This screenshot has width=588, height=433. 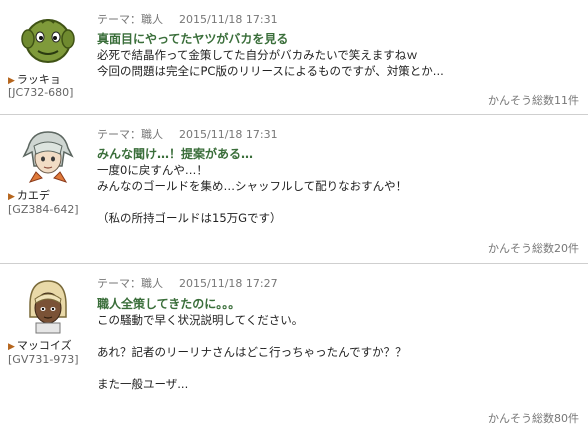 I want to click on user-id: [GZ384-642], so click(x=43, y=209).